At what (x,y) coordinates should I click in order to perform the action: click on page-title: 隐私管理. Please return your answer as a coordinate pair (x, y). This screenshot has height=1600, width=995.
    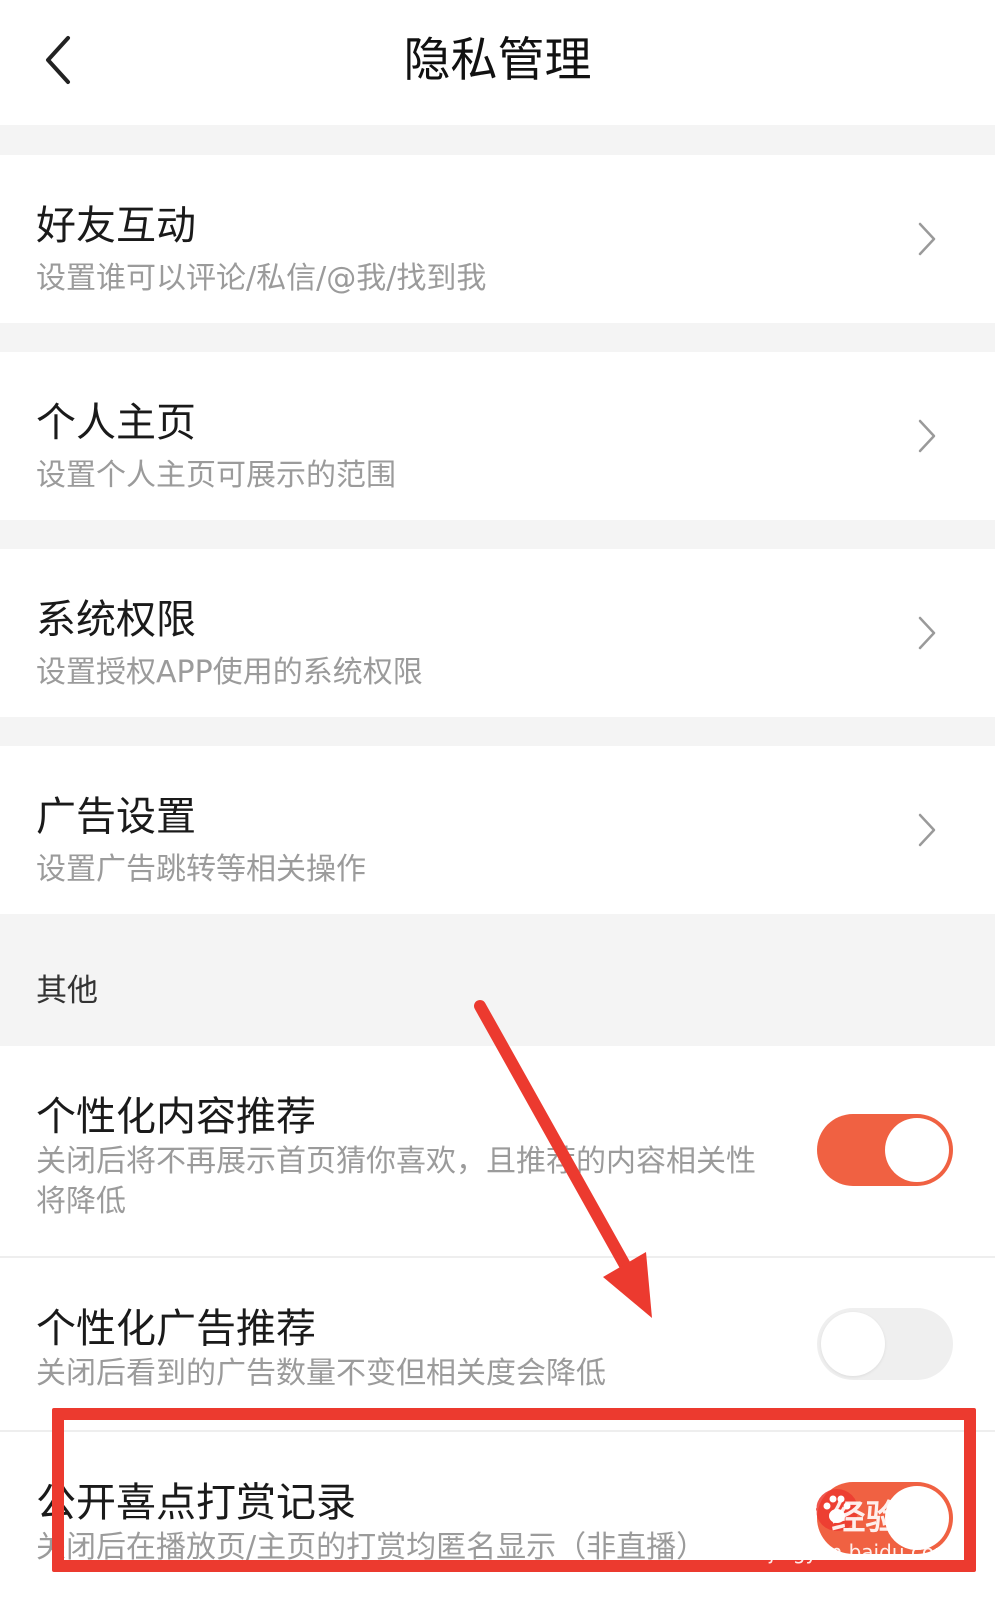
    Looking at the image, I should click on (497, 60).